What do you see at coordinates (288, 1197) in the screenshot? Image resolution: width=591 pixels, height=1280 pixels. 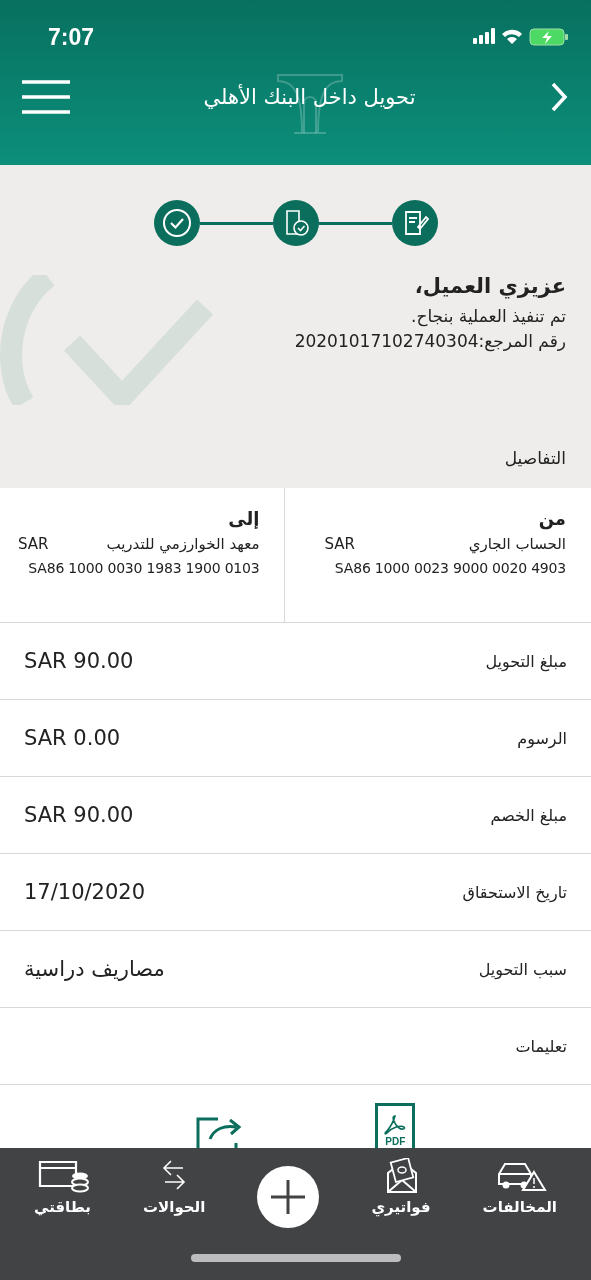 I see `add-button` at bounding box center [288, 1197].